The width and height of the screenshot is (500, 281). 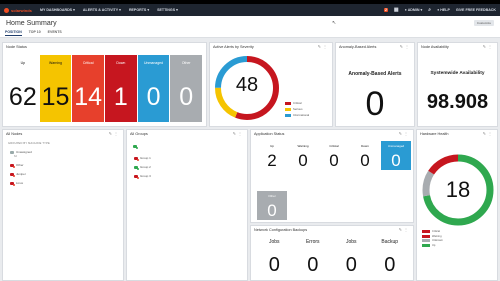 I want to click on app-tile-up: Up 2, so click(x=272, y=155).